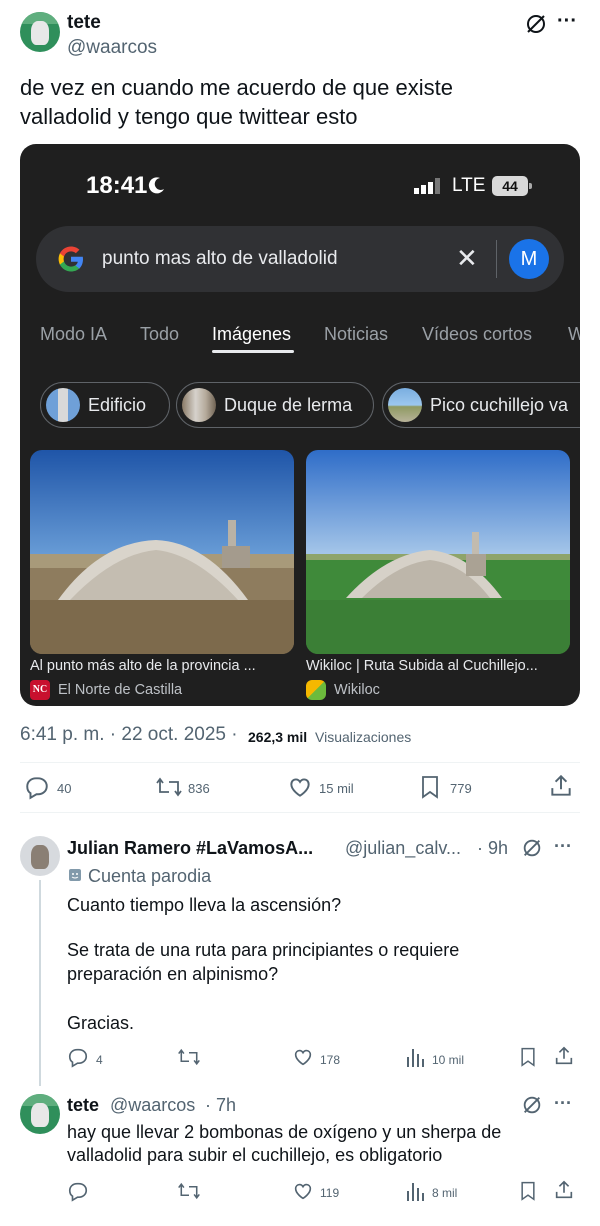 The height and width of the screenshot is (1226, 600). What do you see at coordinates (120, 690) in the screenshot?
I see `result-source-1: El Norte de Castilla` at bounding box center [120, 690].